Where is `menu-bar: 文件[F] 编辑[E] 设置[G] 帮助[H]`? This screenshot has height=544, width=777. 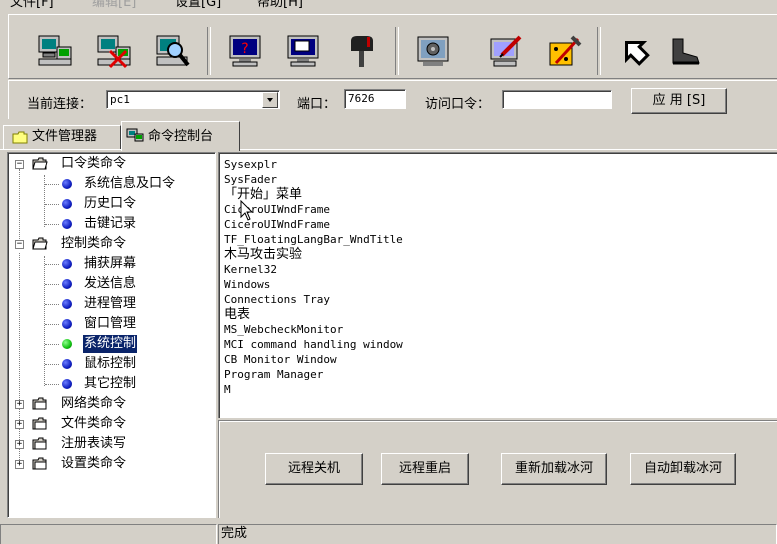
menu-bar: 文件[F] 编辑[E] 设置[G] 帮助[H] is located at coordinates (388, 7).